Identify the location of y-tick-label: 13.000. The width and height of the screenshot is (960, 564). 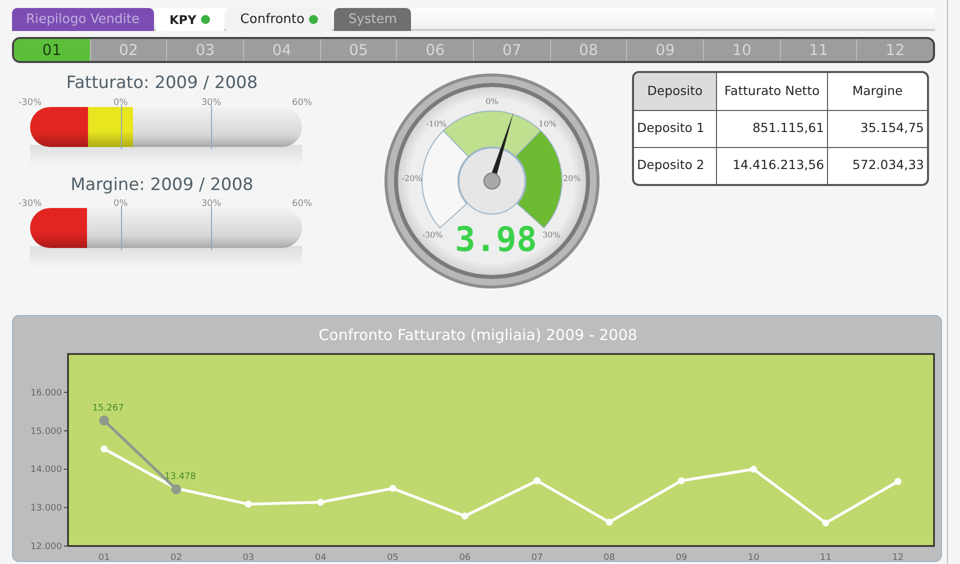
(46, 509).